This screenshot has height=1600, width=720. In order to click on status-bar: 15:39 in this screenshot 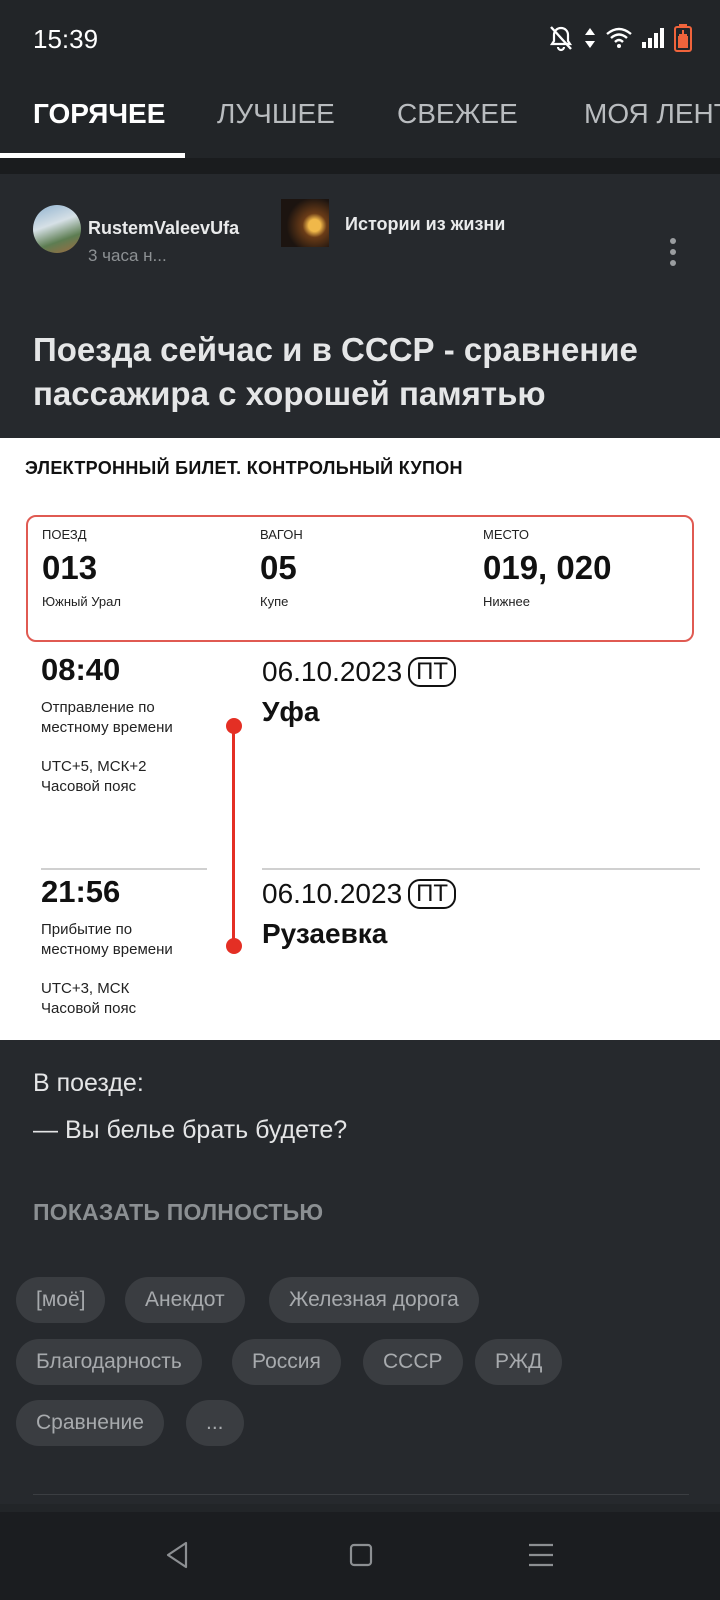, I will do `click(360, 40)`.